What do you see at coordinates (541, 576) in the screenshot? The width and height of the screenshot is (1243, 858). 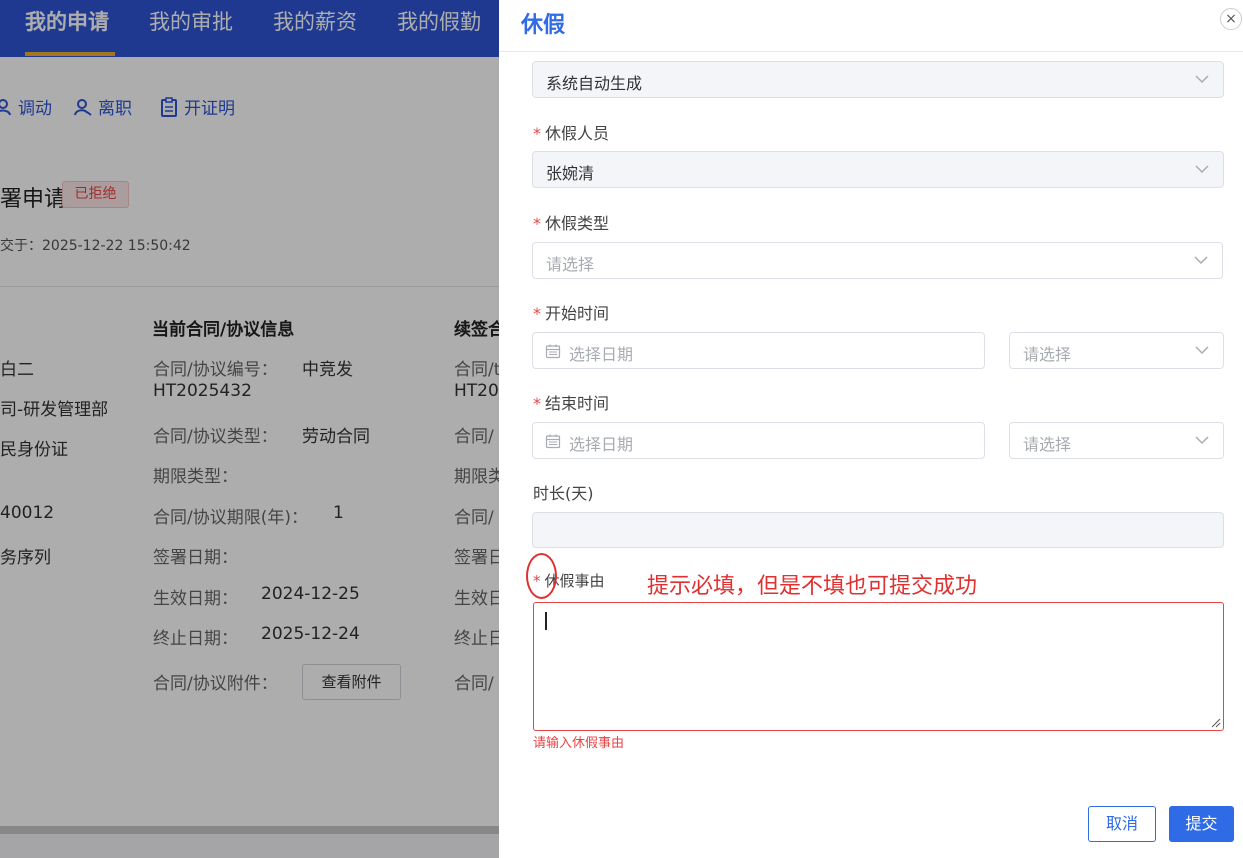 I see `annotation-circle` at bounding box center [541, 576].